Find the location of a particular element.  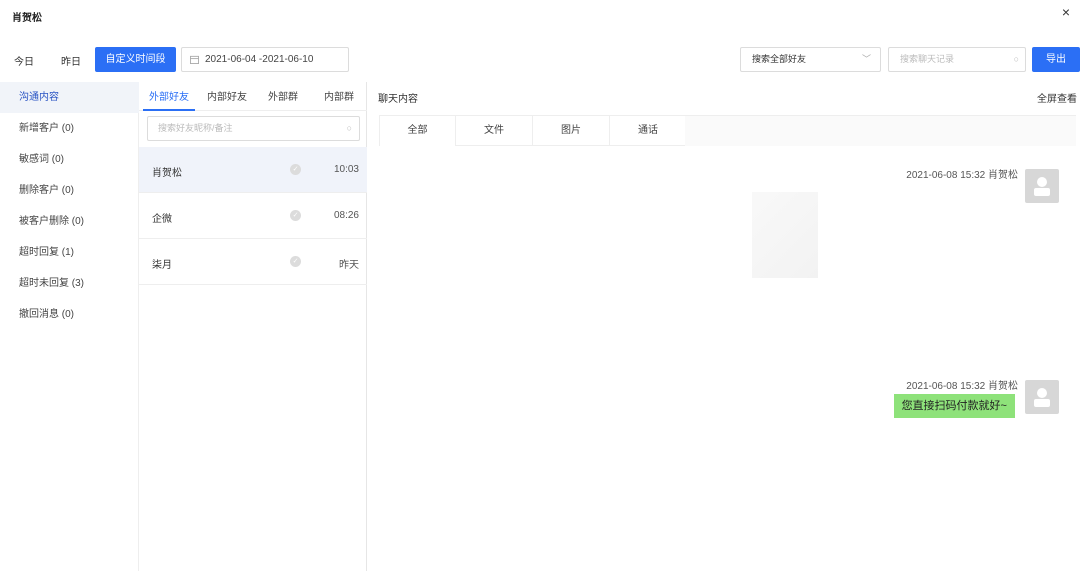

friend-tabs: 外部好友 内部好友 外部群 内部群 is located at coordinates (253, 98).